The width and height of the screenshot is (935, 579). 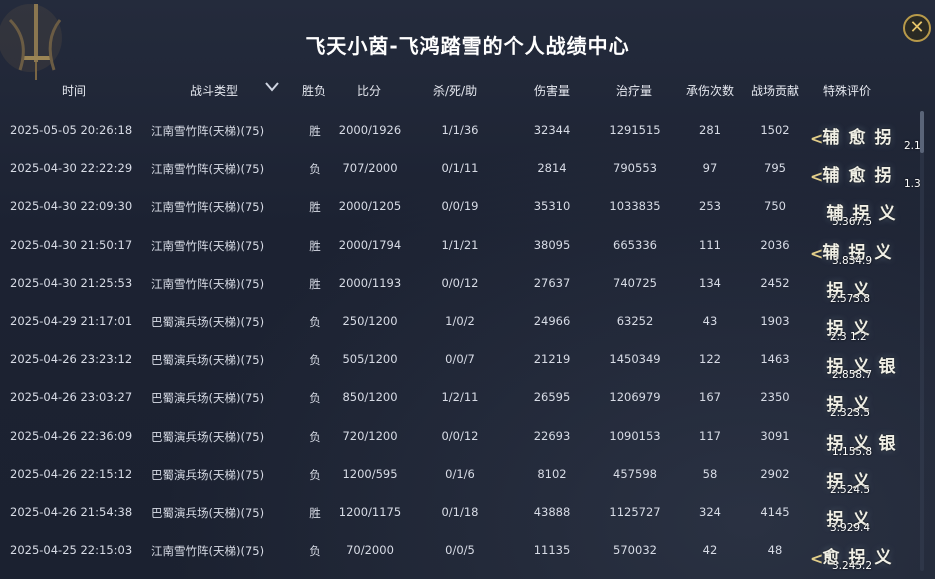 I want to click on row-score: 70/2000, so click(x=370, y=550).